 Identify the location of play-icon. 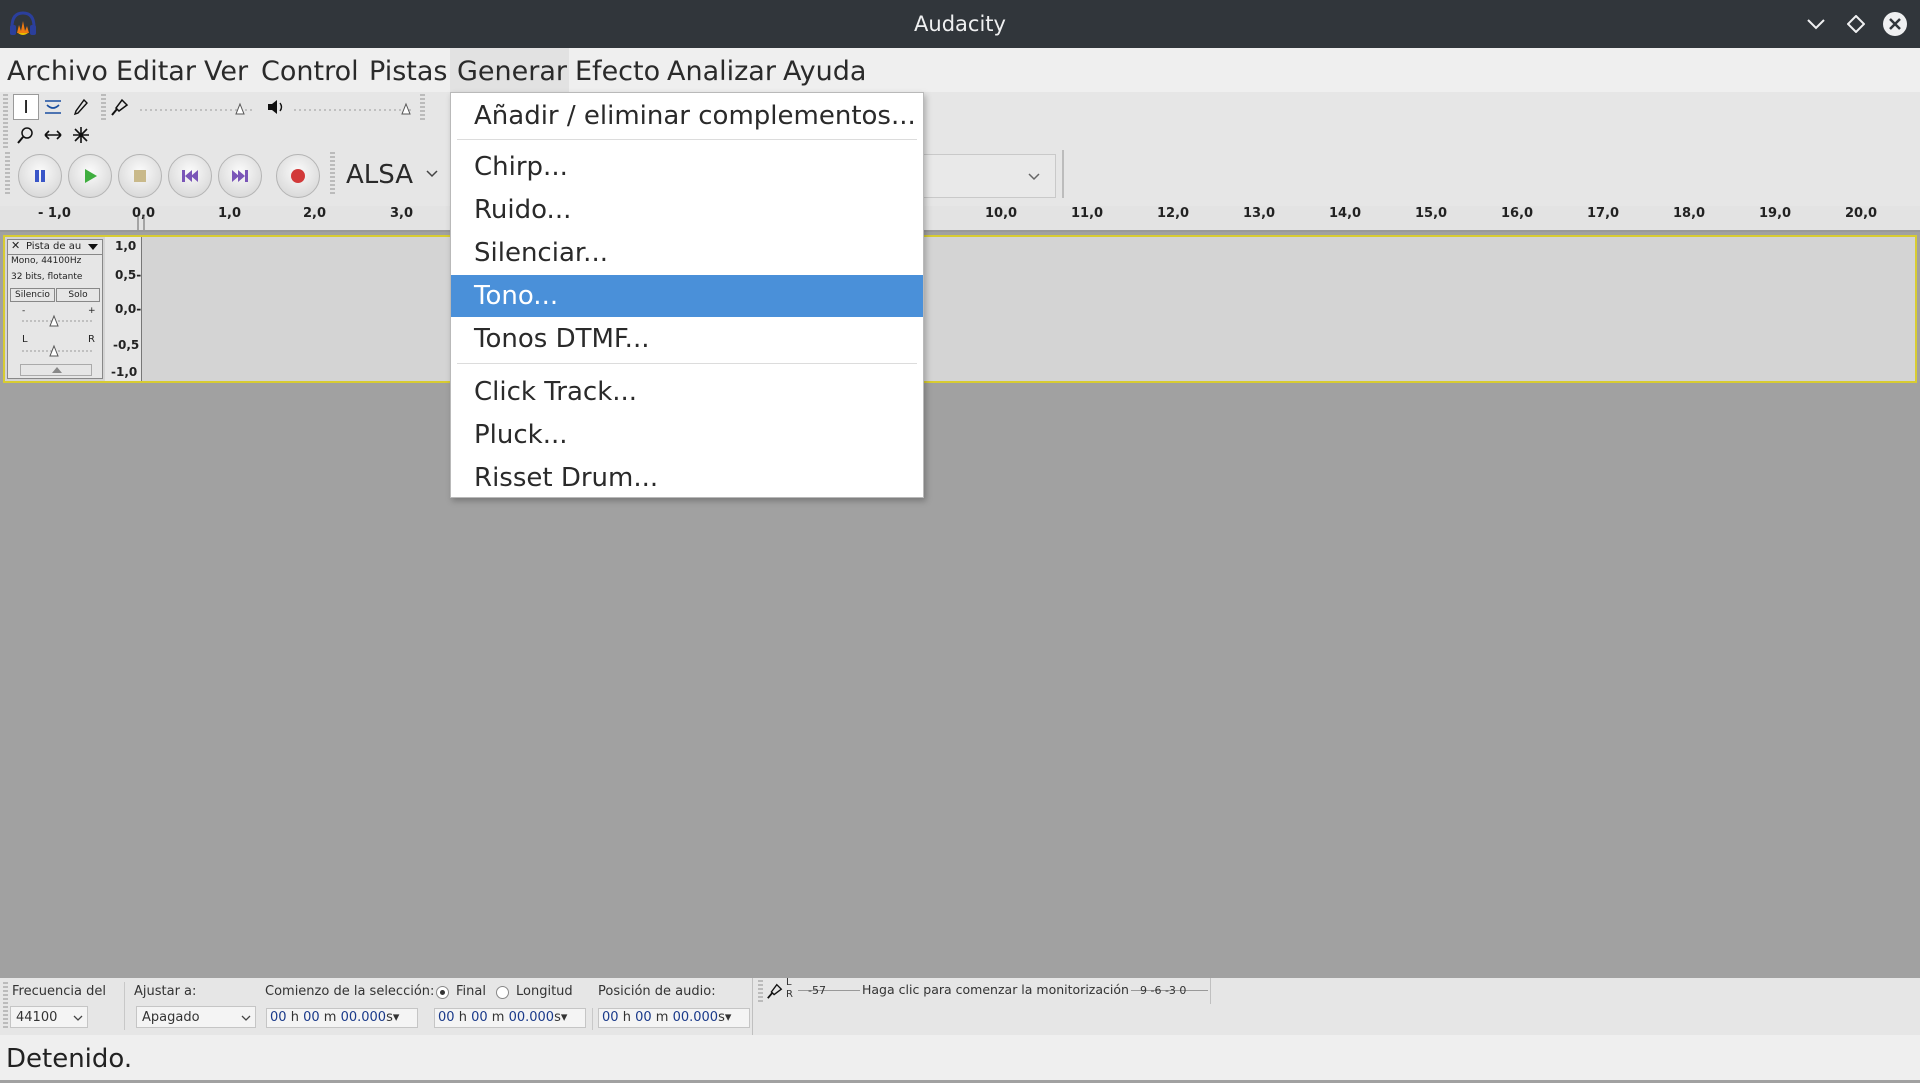
(91, 176).